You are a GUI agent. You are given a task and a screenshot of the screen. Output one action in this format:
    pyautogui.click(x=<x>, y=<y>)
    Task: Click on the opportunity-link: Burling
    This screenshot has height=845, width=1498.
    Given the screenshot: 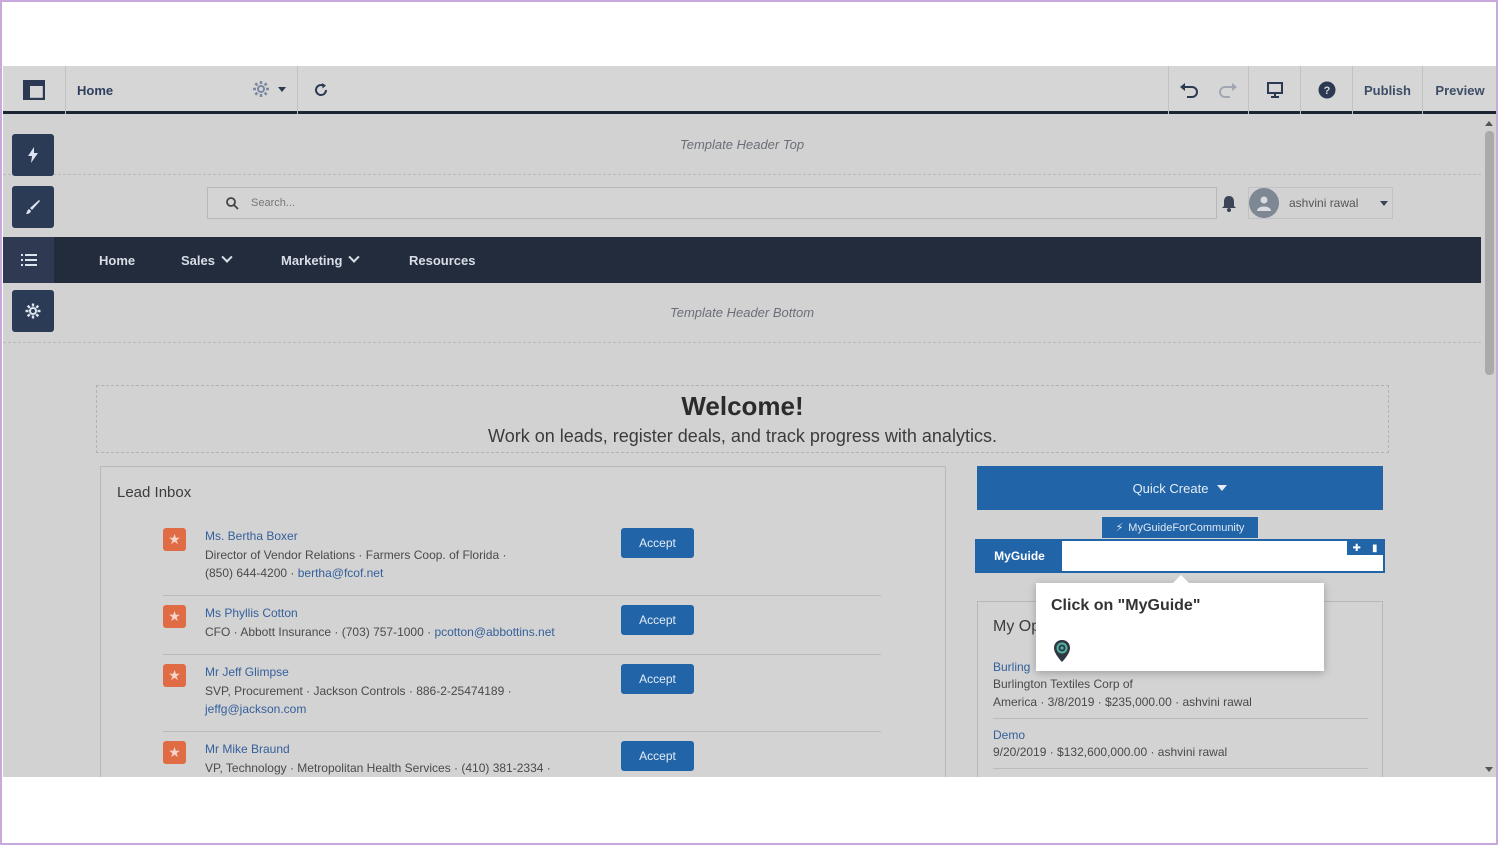 What is the action you would take?
    pyautogui.click(x=1011, y=667)
    